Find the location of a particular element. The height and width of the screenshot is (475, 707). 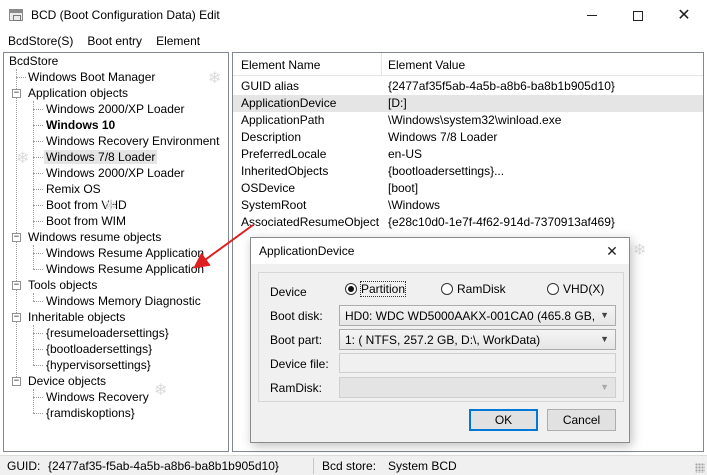

boot-part-label: Boot part: is located at coordinates (296, 340).